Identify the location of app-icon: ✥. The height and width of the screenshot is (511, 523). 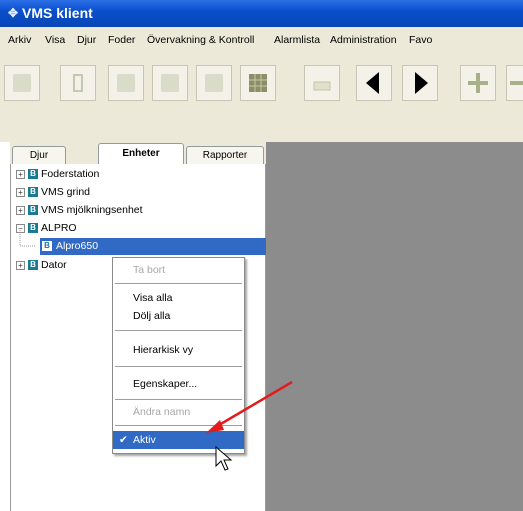
(13, 13).